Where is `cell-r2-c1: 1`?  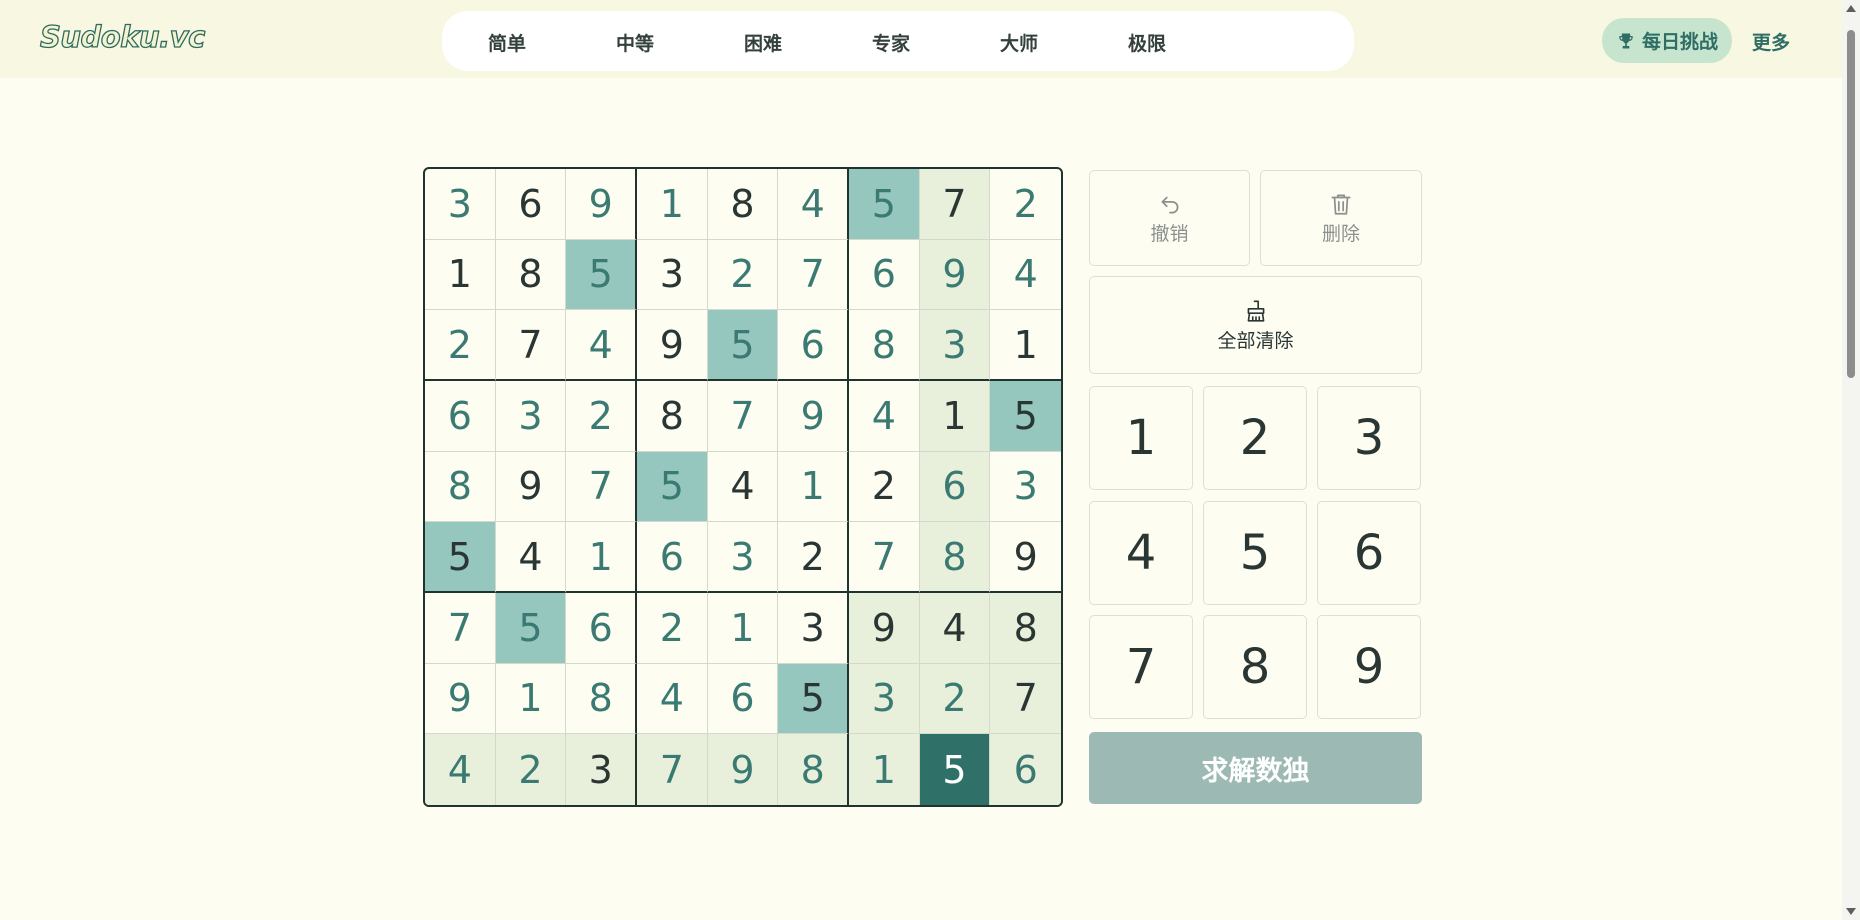 cell-r2-c1: 1 is located at coordinates (460, 275).